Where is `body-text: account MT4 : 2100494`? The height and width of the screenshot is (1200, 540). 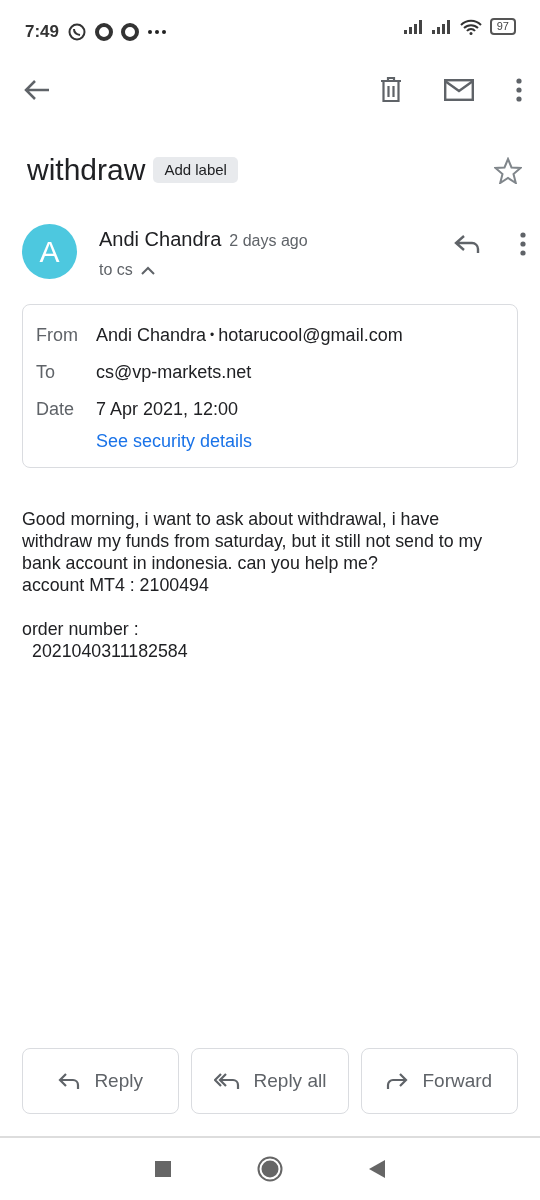 body-text: account MT4 : 2100494 is located at coordinates (116, 585).